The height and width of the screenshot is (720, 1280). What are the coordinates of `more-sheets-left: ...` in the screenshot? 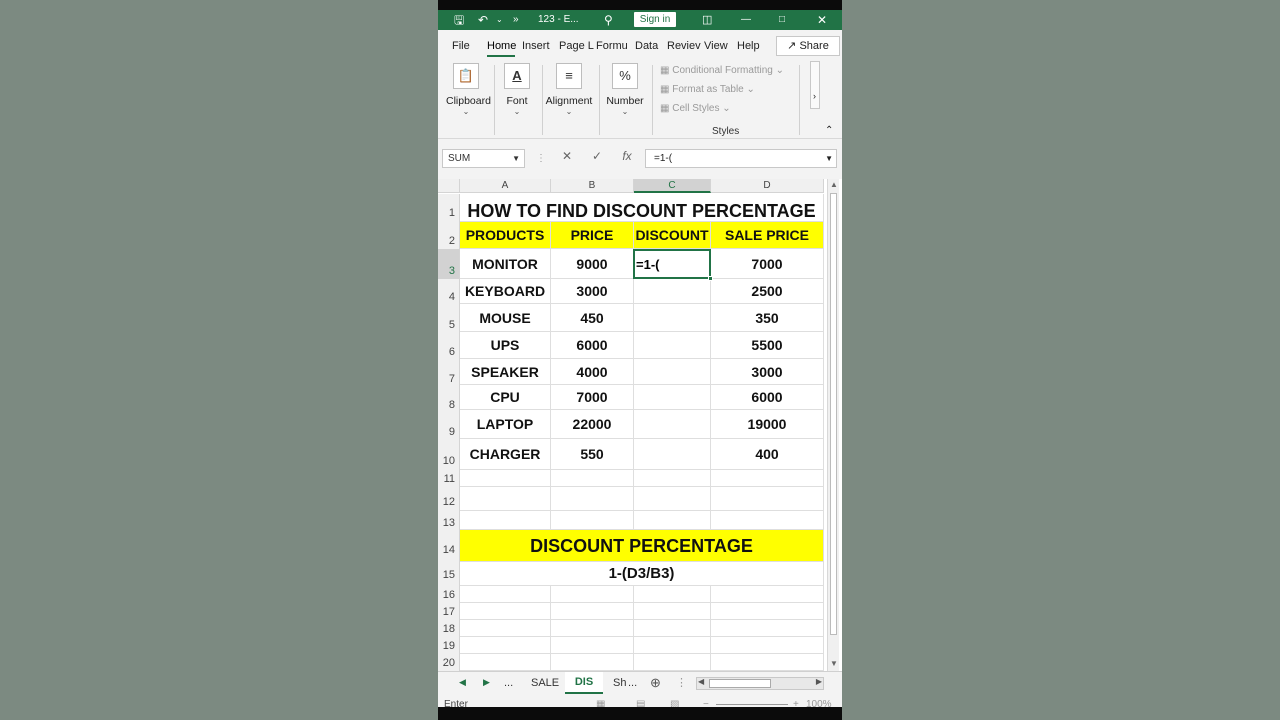 It's located at (508, 683).